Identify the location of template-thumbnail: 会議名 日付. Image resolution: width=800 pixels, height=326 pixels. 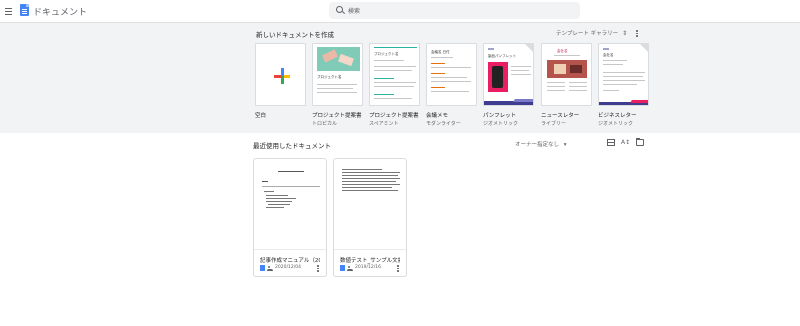
(451, 74).